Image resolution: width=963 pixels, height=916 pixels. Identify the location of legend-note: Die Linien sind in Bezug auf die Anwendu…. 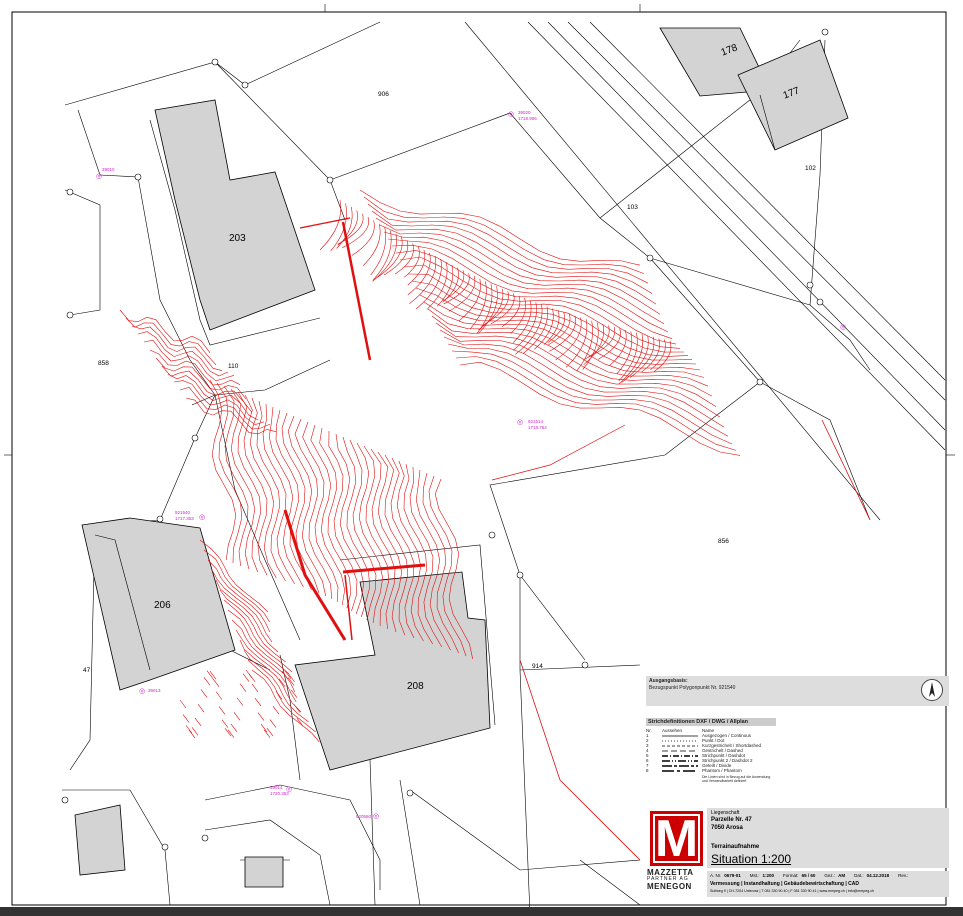
(736, 779).